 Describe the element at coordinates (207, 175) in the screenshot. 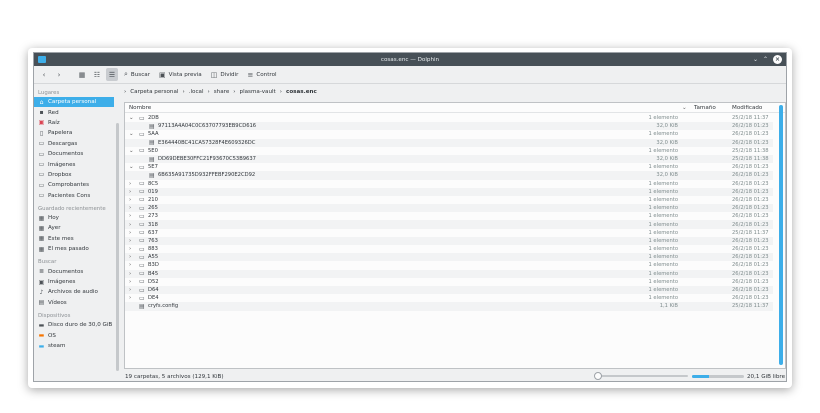

I see `file-name: 6B635A91735D932FFEBF290E2CD92` at that location.